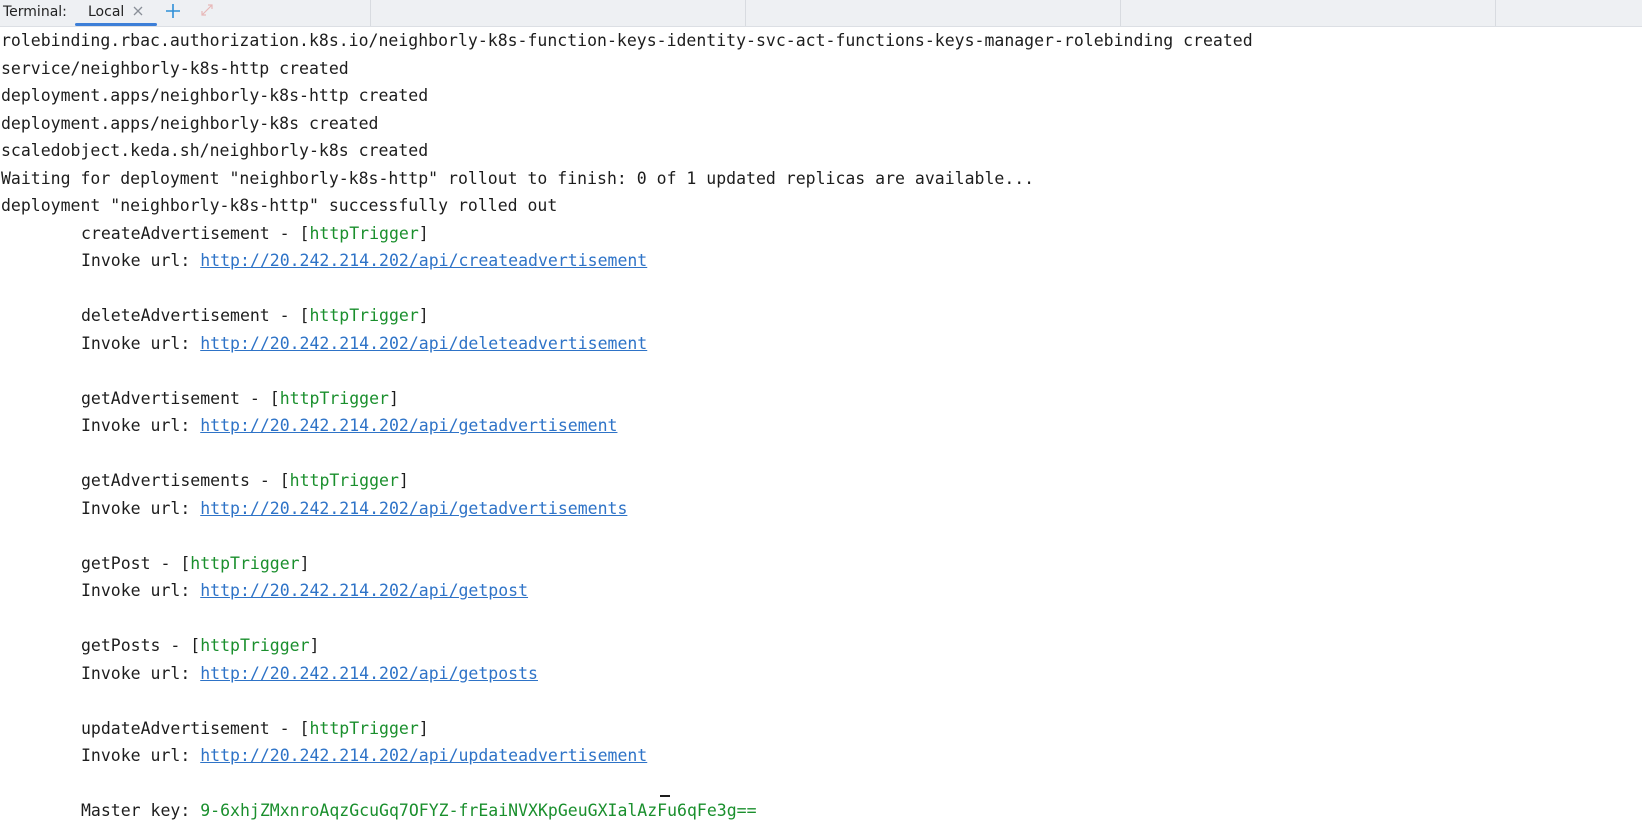 This screenshot has height=826, width=1642. Describe the element at coordinates (121, 645) in the screenshot. I see `function-name: getPosts` at that location.